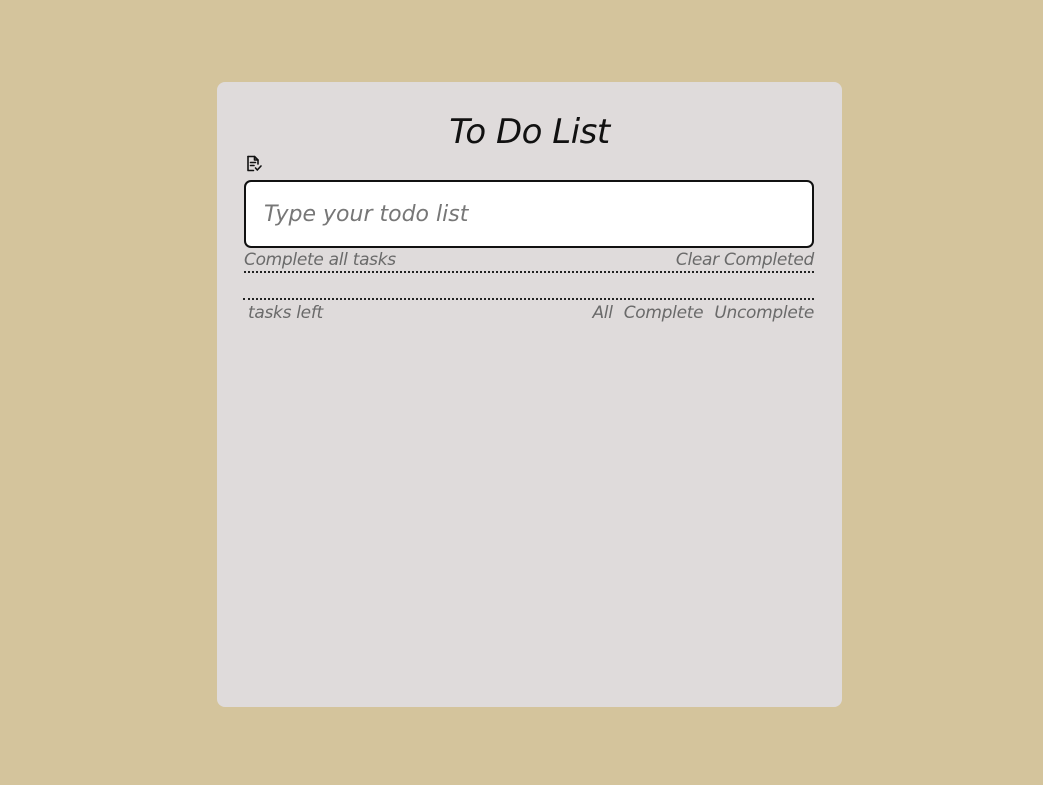 The image size is (1043, 785). I want to click on complete-all-tasks-button: Complete all tasks, so click(320, 260).